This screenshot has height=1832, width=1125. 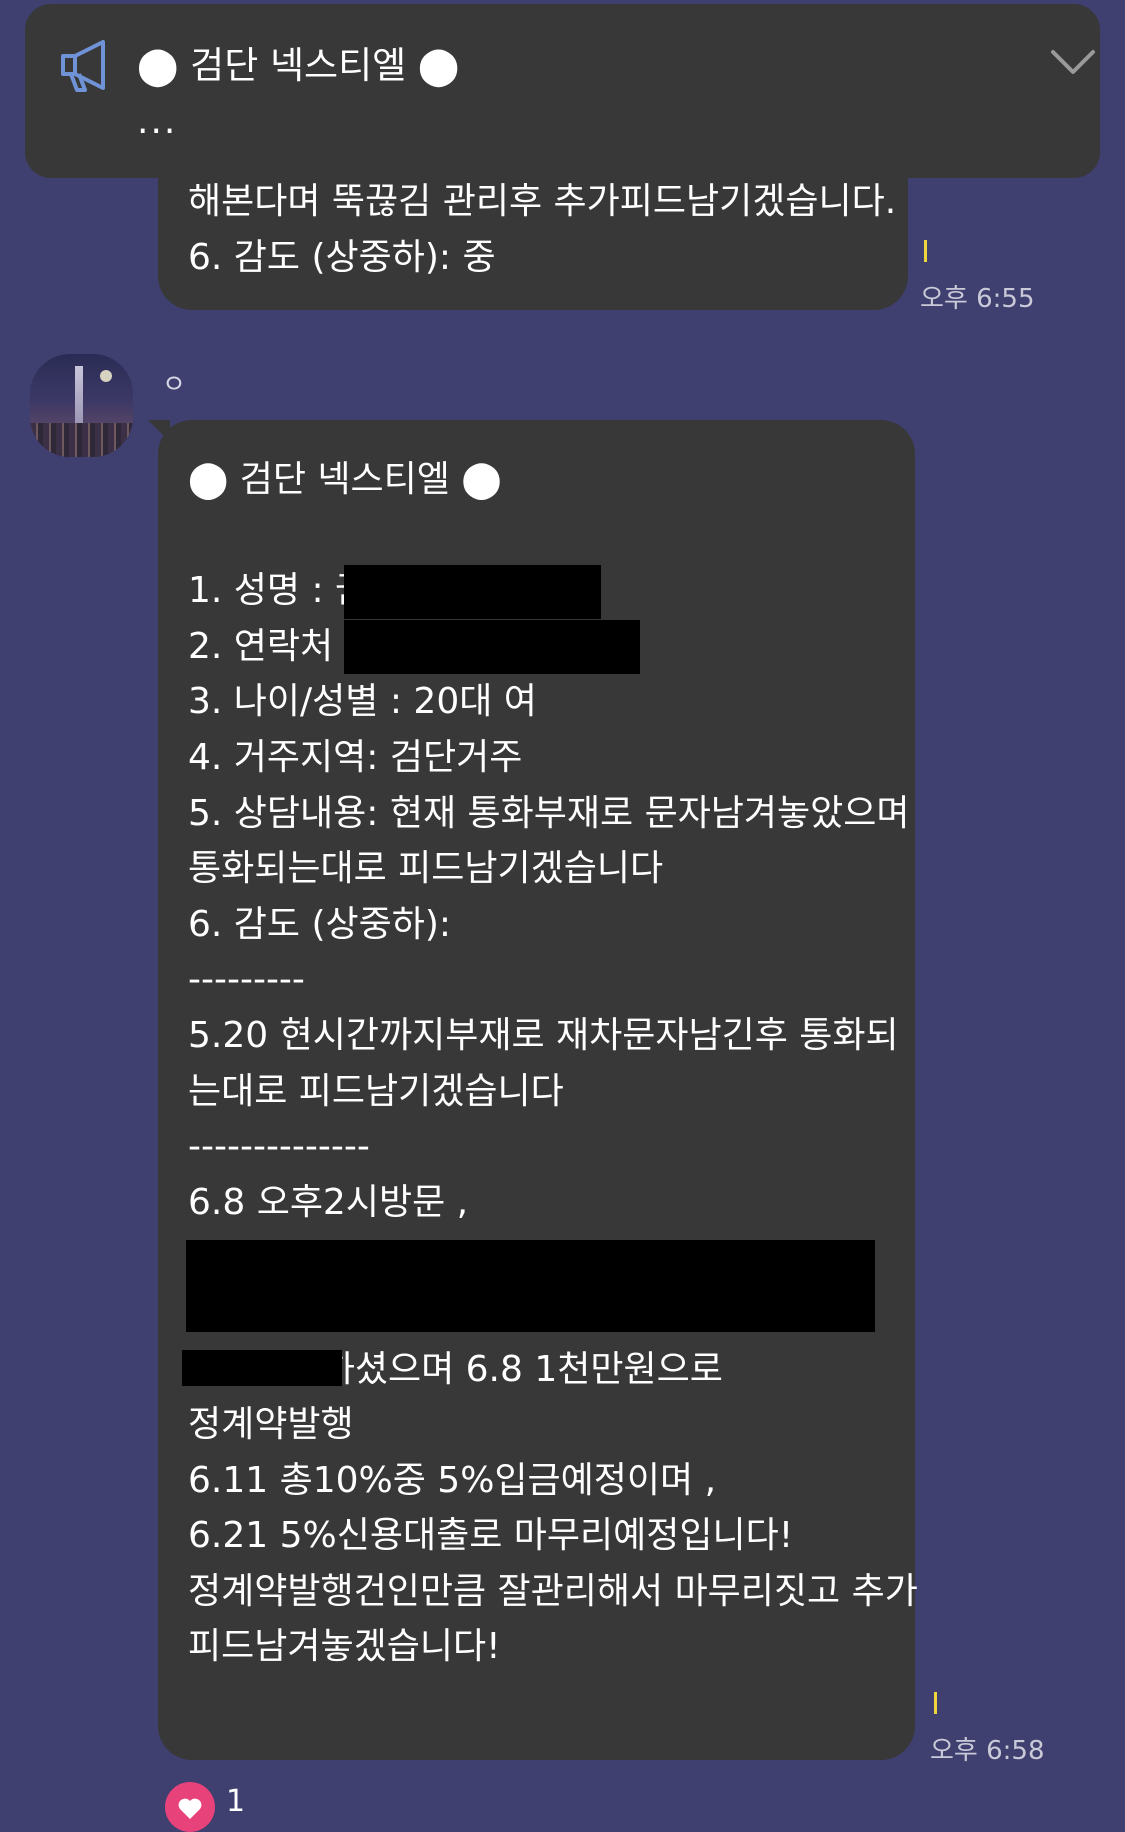 I want to click on message-line: 정계약발행, so click(x=271, y=1425).